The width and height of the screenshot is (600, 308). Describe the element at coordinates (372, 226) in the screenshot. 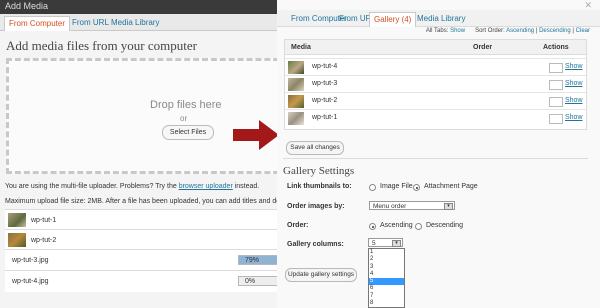

I see `radio-ascending` at that location.